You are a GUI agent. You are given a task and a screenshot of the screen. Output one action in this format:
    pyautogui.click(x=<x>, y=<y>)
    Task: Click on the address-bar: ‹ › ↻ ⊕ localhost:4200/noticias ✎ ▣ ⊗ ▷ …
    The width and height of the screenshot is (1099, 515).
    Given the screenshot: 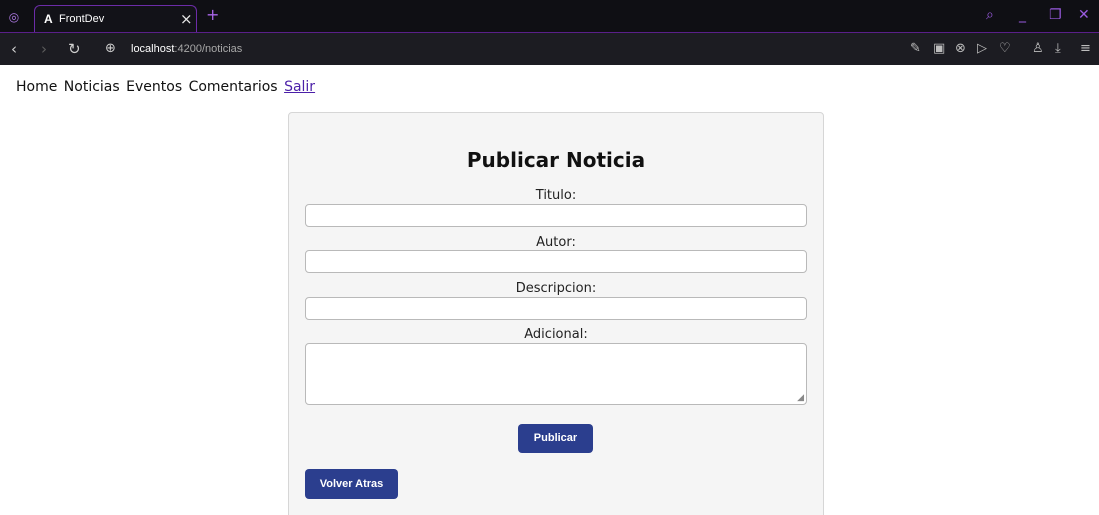 What is the action you would take?
    pyautogui.click(x=549, y=49)
    